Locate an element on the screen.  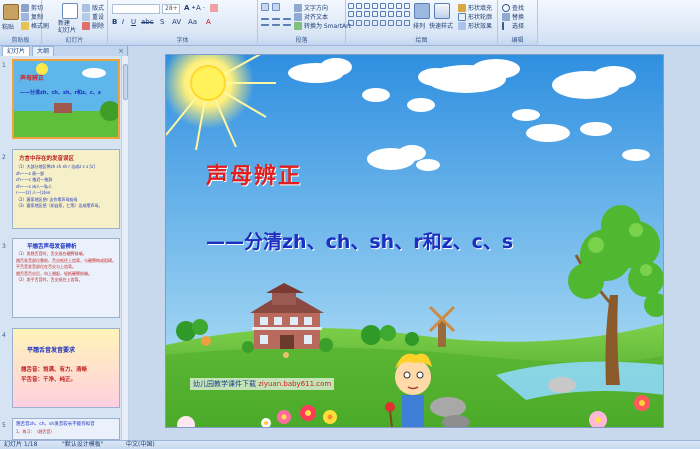
status-theme: "默认设计模板" is located at coordinates (83, 444).